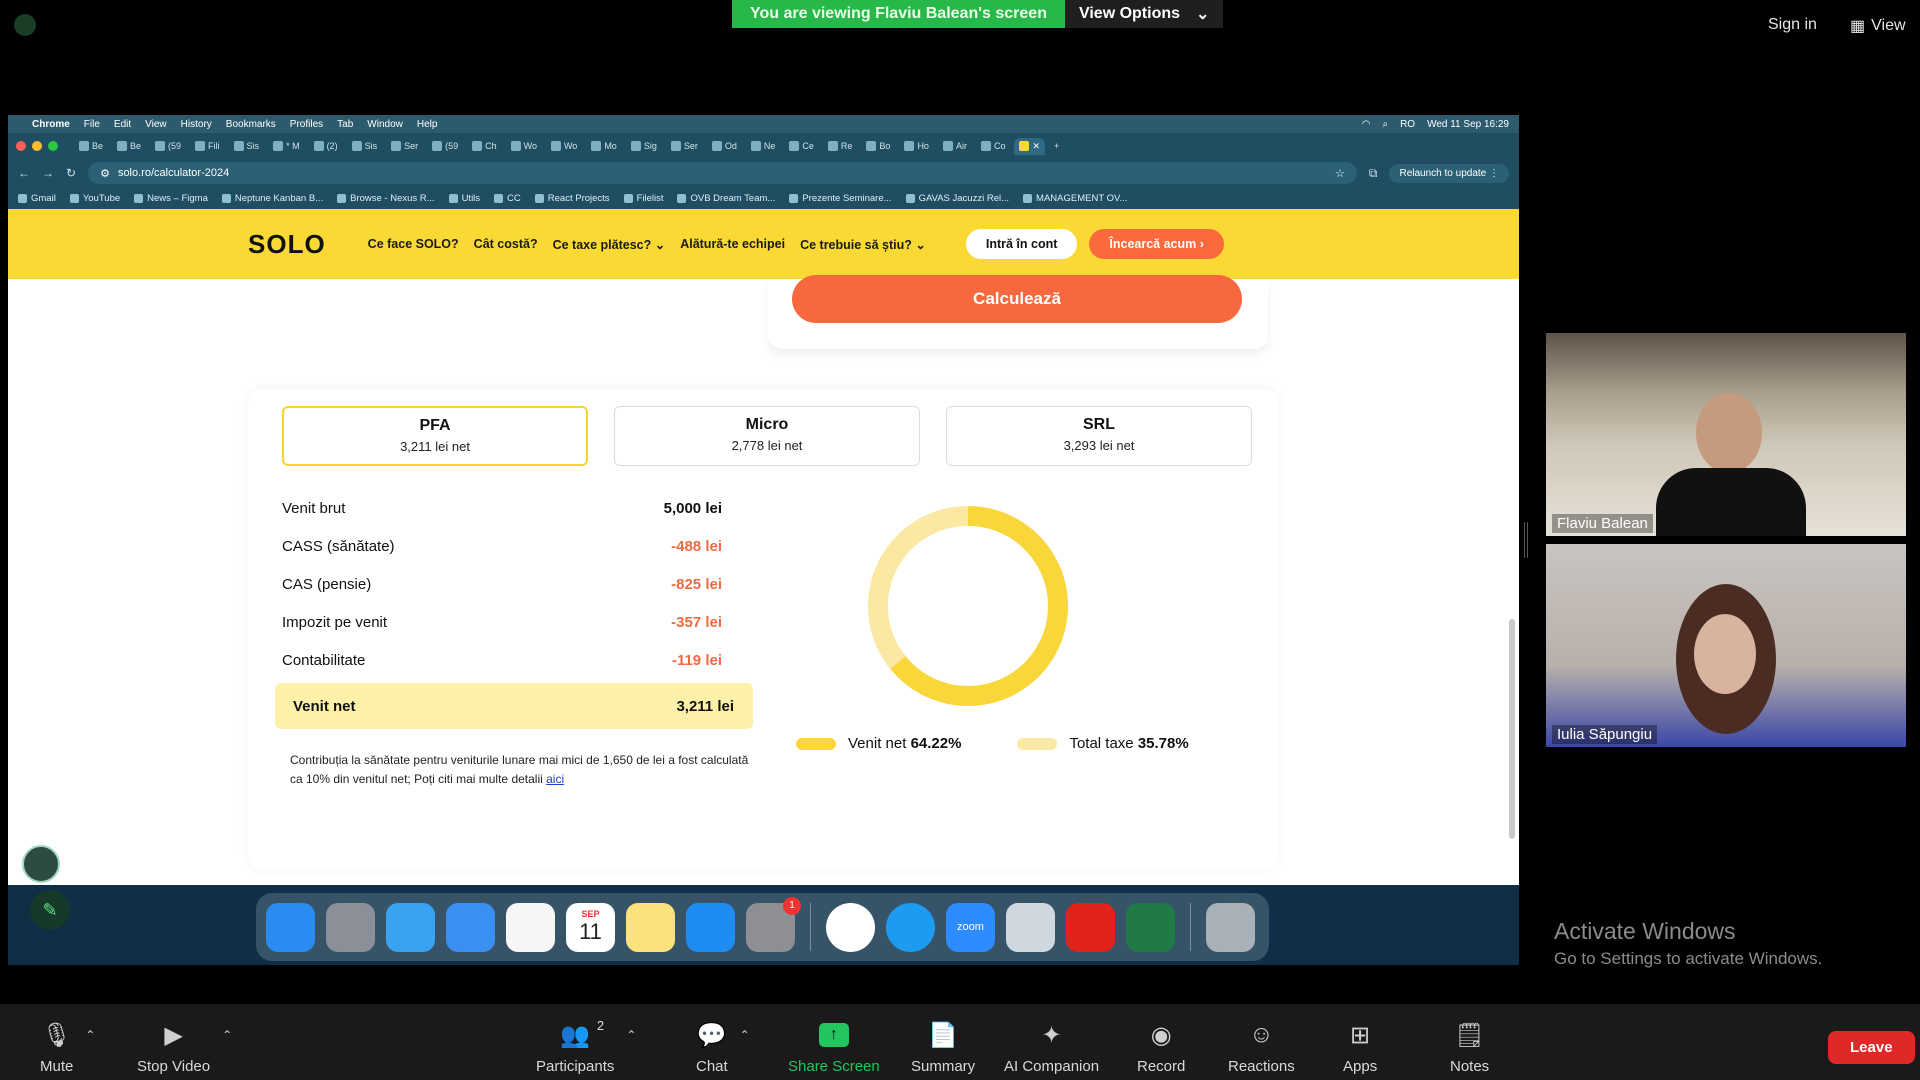 The height and width of the screenshot is (1080, 1920). What do you see at coordinates (207, 146) in the screenshot?
I see `browser-tab: Fili` at bounding box center [207, 146].